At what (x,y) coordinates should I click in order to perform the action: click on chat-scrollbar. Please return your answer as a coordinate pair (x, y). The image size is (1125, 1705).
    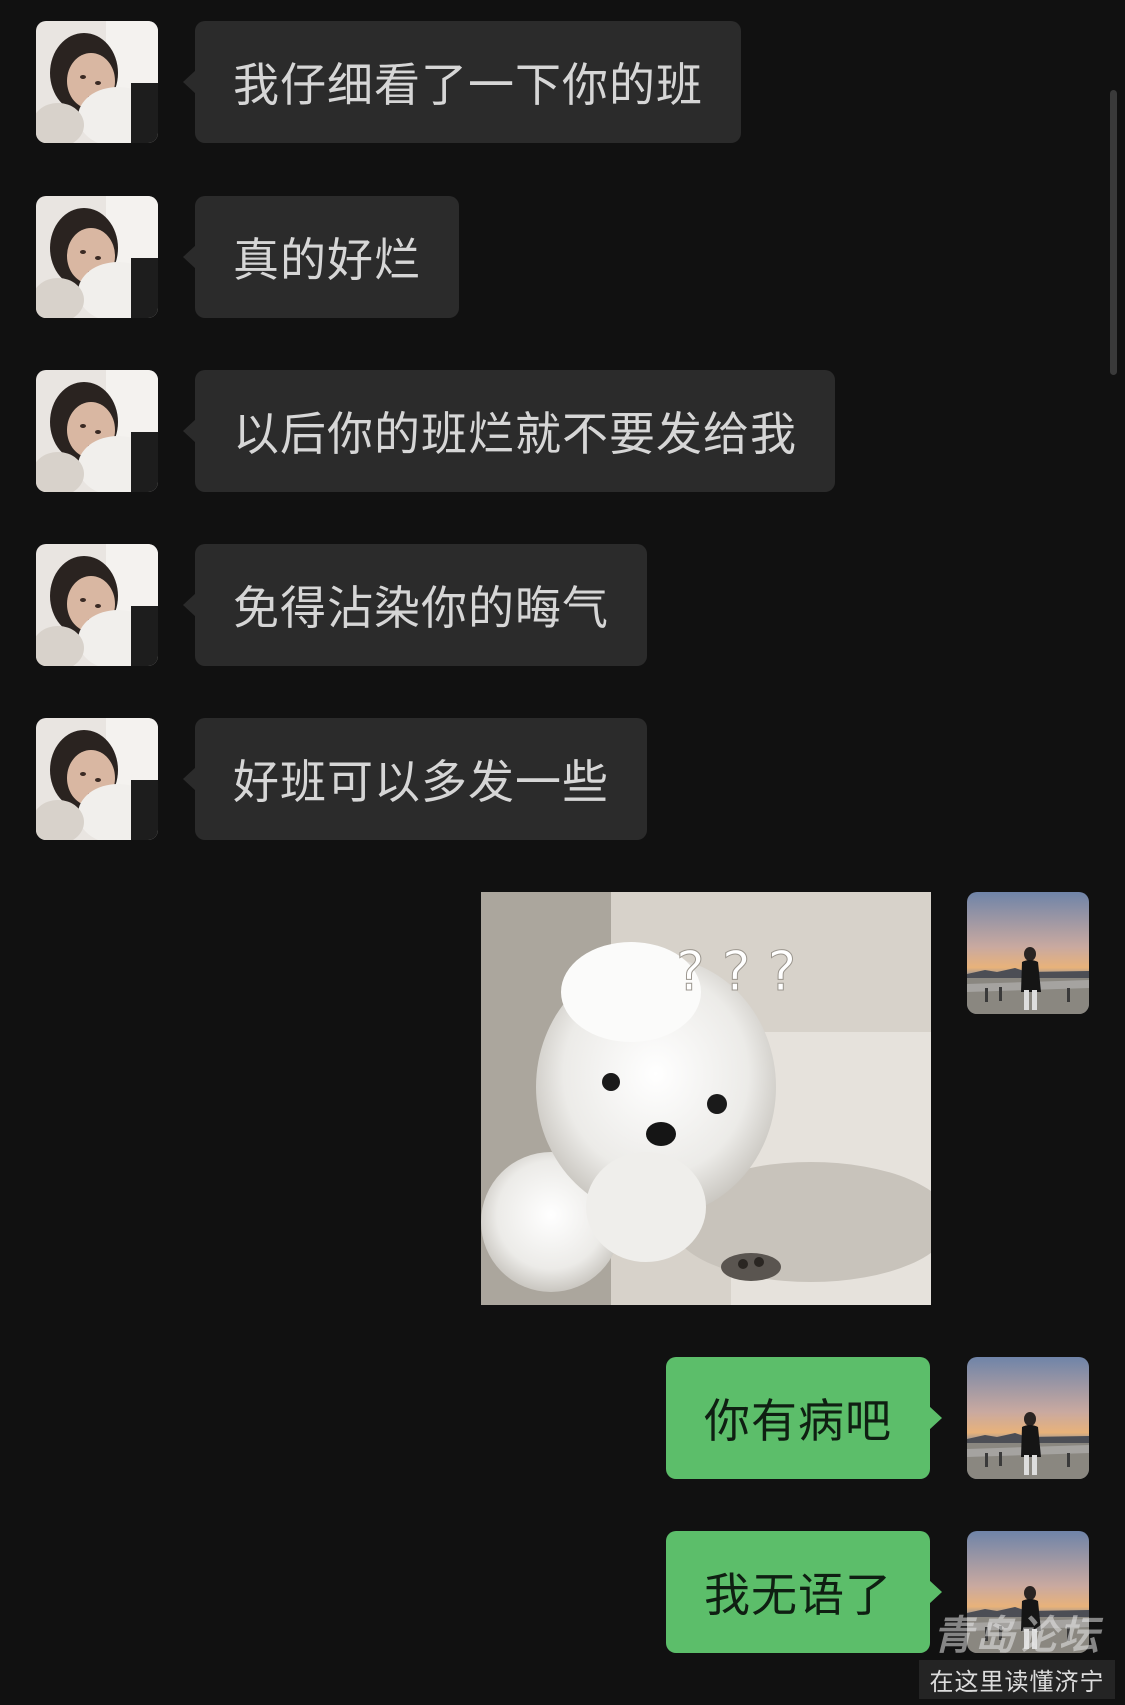
    Looking at the image, I should click on (1113, 232).